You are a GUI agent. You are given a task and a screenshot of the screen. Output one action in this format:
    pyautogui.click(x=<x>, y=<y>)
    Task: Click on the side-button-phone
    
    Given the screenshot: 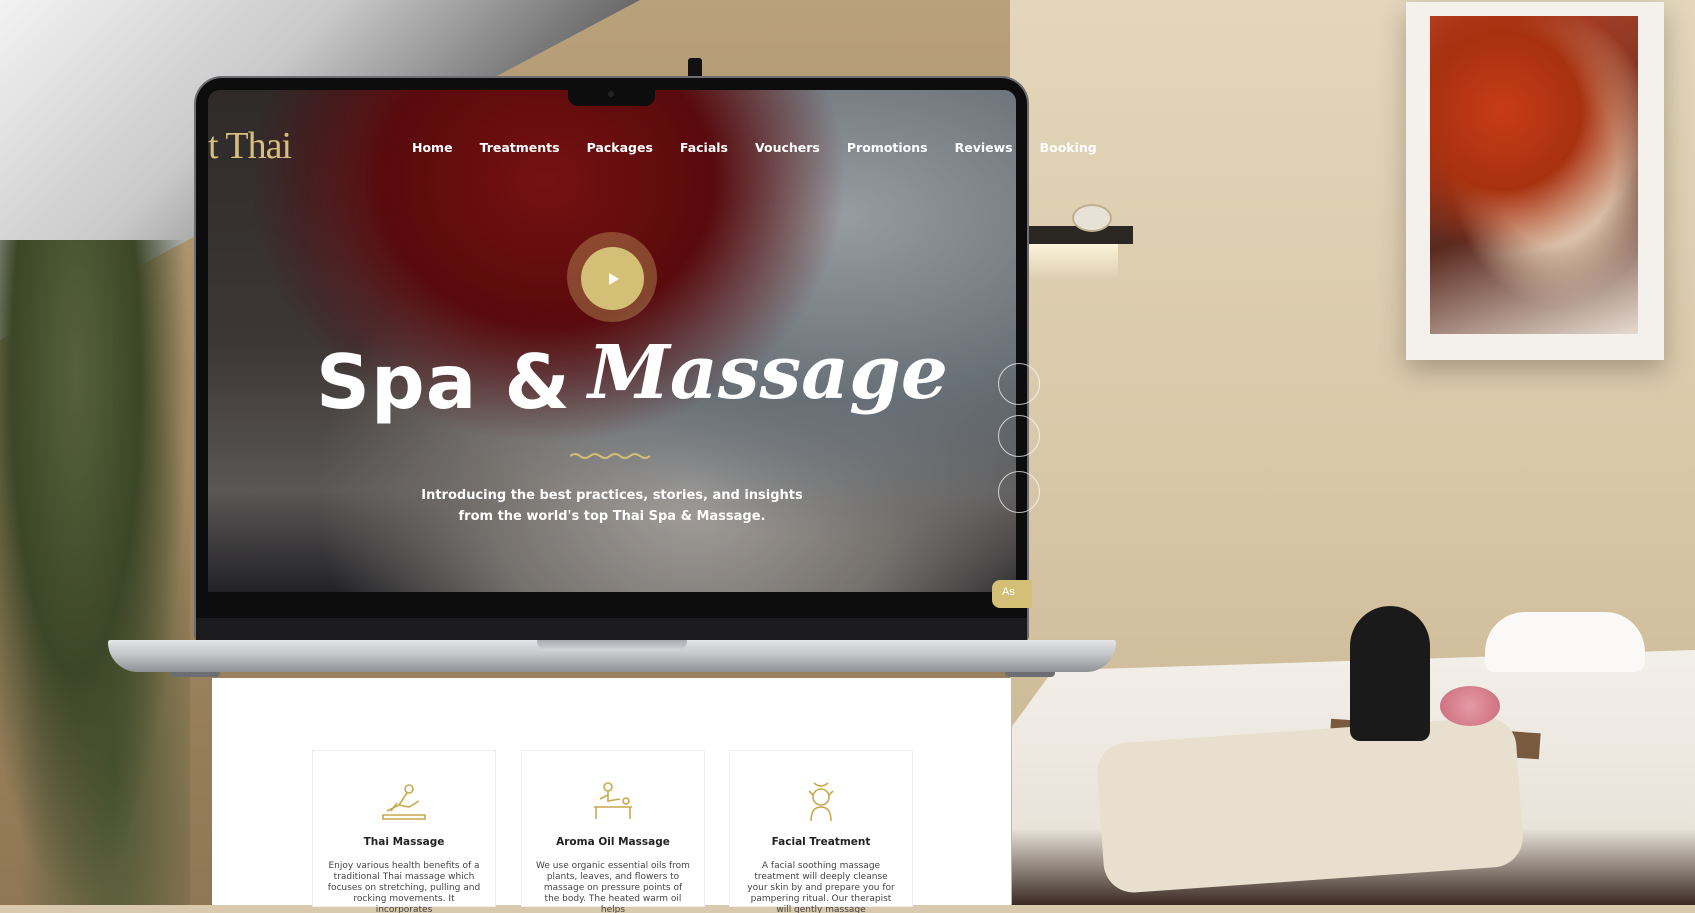 What is the action you would take?
    pyautogui.click(x=1019, y=384)
    